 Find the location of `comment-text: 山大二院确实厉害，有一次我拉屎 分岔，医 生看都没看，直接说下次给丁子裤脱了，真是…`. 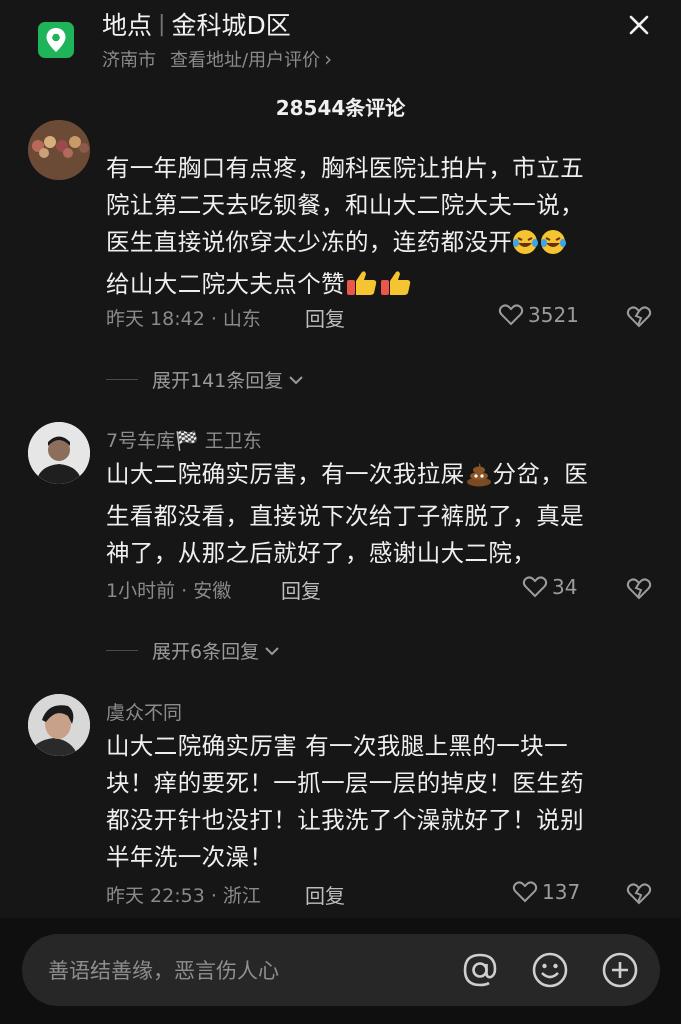

comment-text: 山大二院确实厉害，有一次我拉屎 分岔，医 生看都没看，直接说下次给丁子裤脱了，真是… is located at coordinates (347, 513).